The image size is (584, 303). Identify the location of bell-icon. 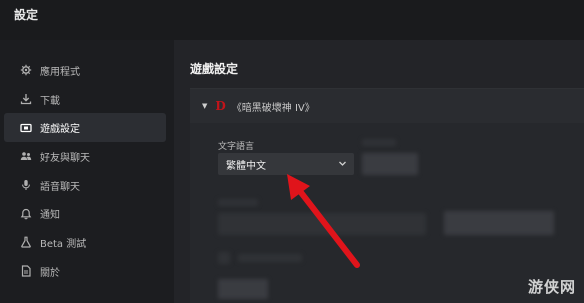
(26, 214).